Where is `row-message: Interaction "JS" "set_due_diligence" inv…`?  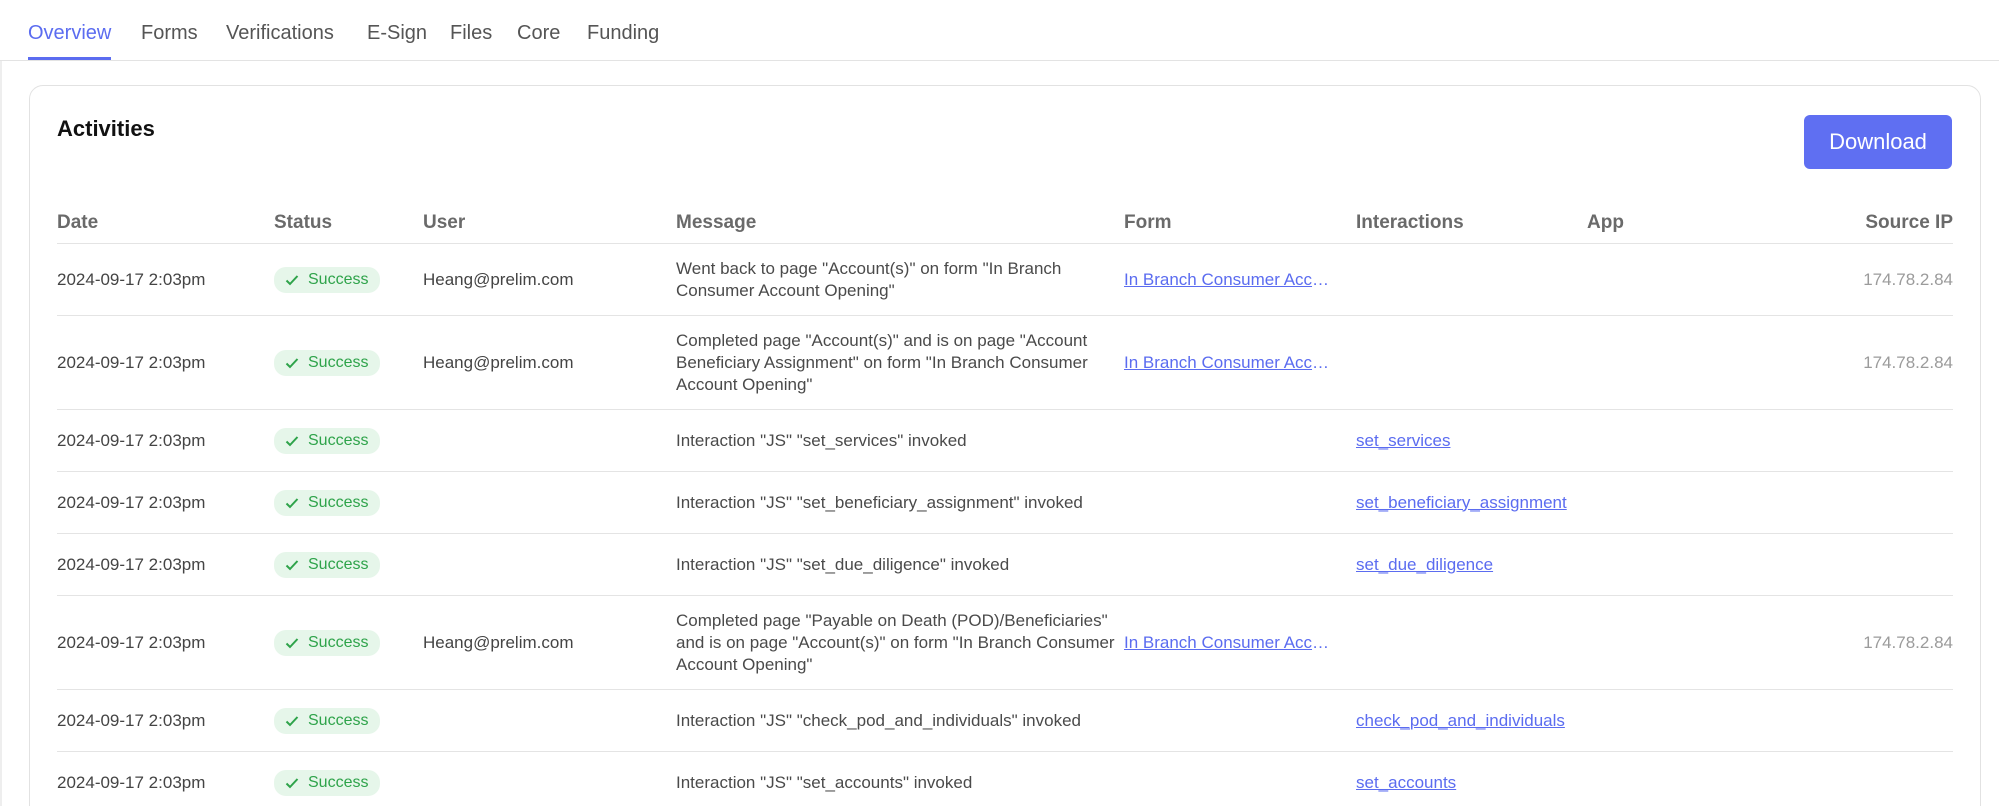
row-message: Interaction "JS" "set_due_diligence" inv… is located at coordinates (843, 564).